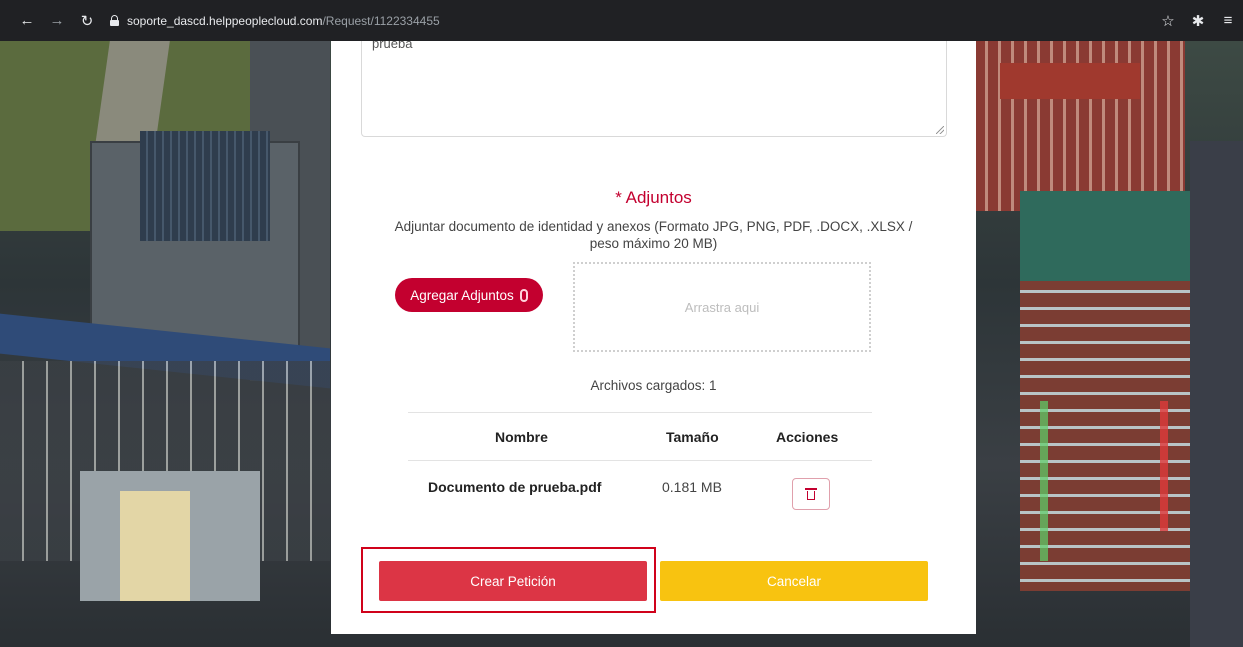 The height and width of the screenshot is (647, 1243). What do you see at coordinates (57, 21) in the screenshot?
I see `forward-arrow-icon: →` at bounding box center [57, 21].